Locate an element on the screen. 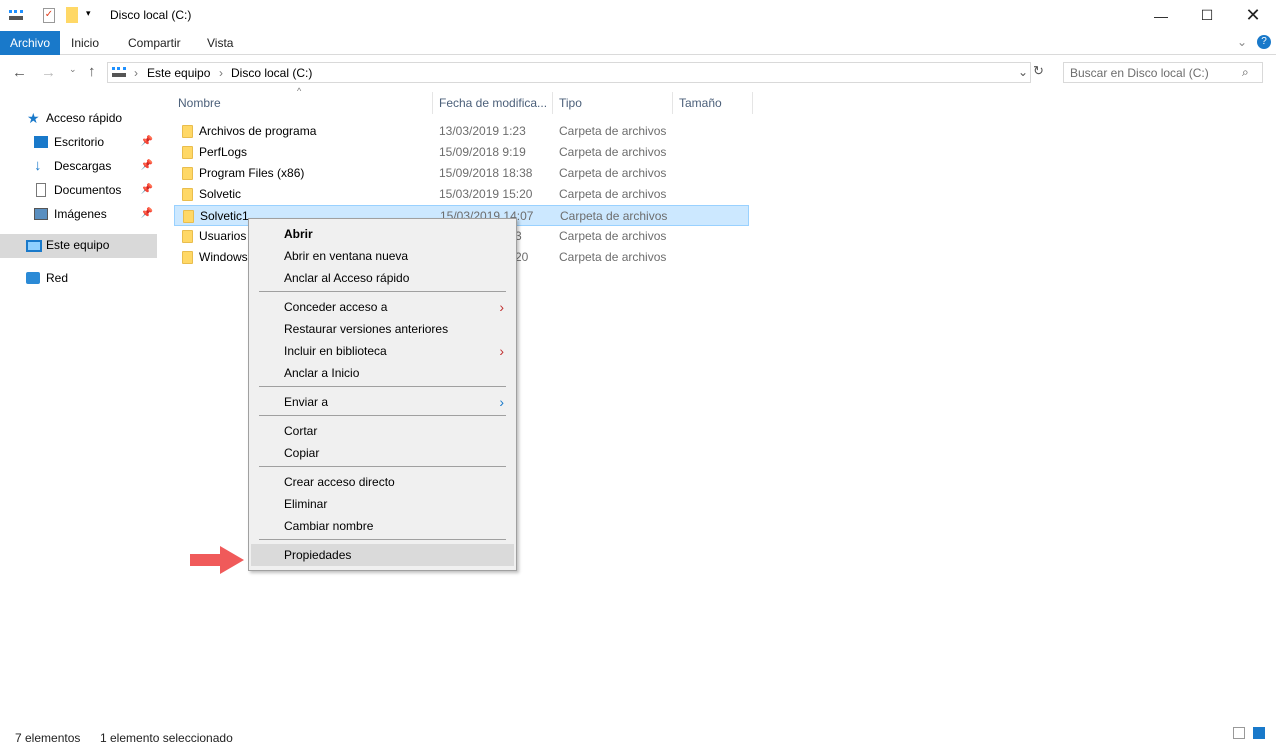 This screenshot has height=750, width=1276. sidebar-item-label: Escritorio is located at coordinates (79, 142).